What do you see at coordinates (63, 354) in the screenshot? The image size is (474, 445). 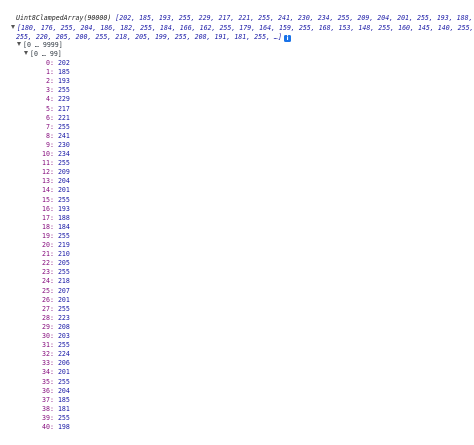 I see `array-entry-value: 224` at bounding box center [63, 354].